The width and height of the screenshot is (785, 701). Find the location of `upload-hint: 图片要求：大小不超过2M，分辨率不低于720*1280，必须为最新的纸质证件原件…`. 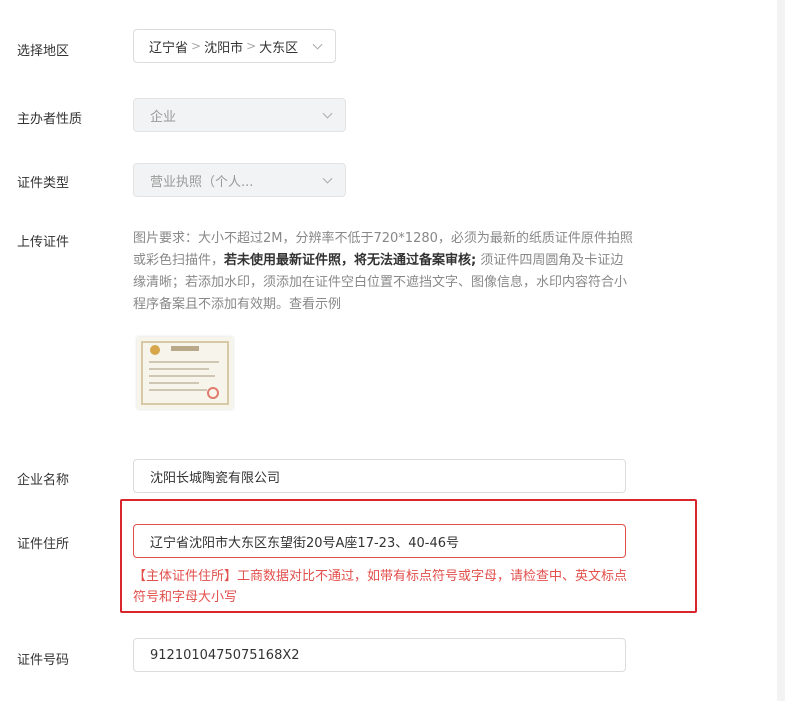

upload-hint: 图片要求：大小不超过2M，分辨率不低于720*1280，必须为最新的纸质证件原件… is located at coordinates (383, 272).